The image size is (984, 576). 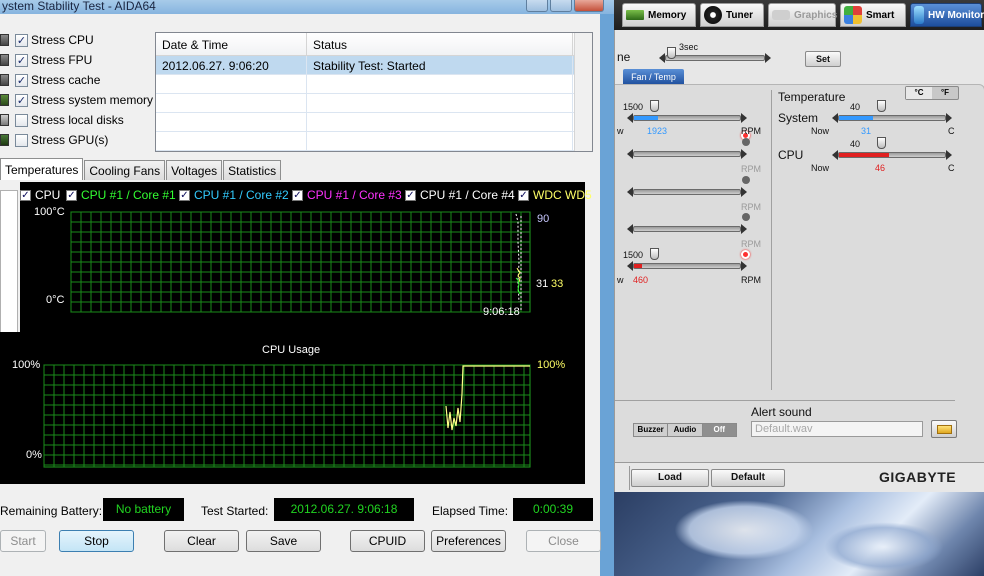 I want to click on celsius-option: °C, so click(x=919, y=93).